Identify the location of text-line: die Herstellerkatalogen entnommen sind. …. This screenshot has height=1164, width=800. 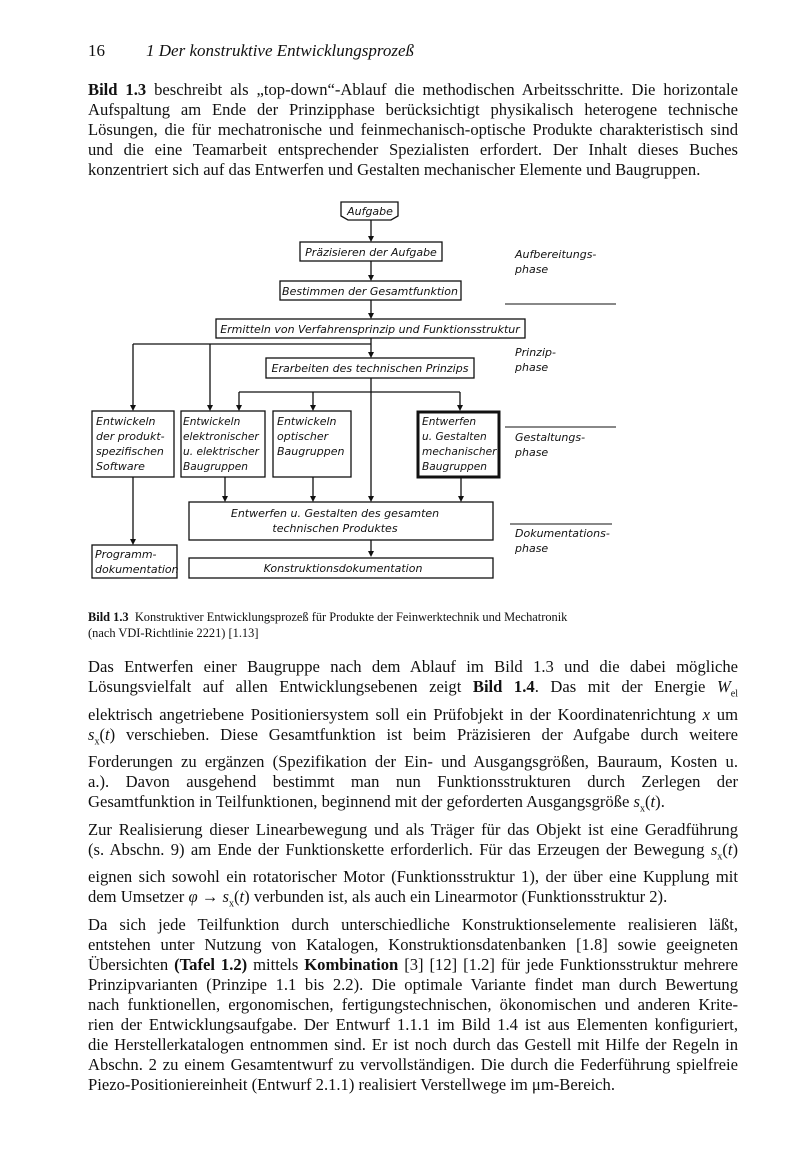
(413, 1045).